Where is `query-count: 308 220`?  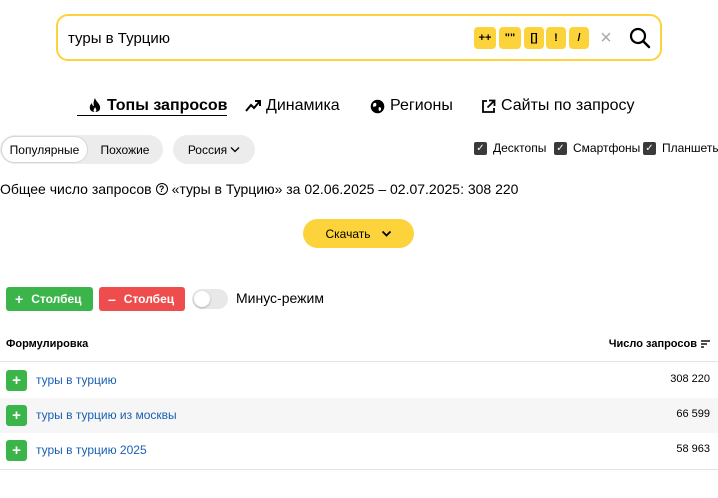
query-count: 308 220 is located at coordinates (690, 379).